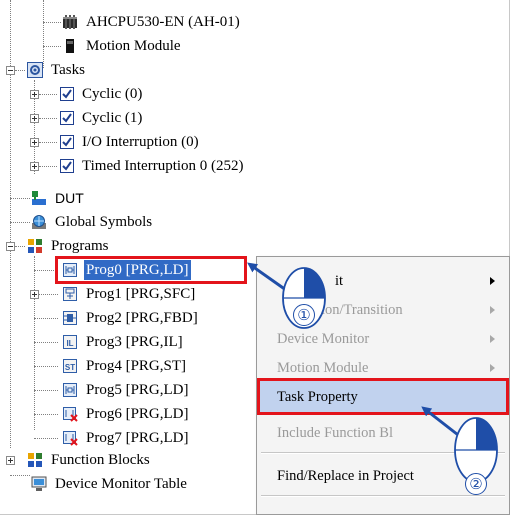  What do you see at coordinates (35, 70) in the screenshot?
I see `tasks-icon` at bounding box center [35, 70].